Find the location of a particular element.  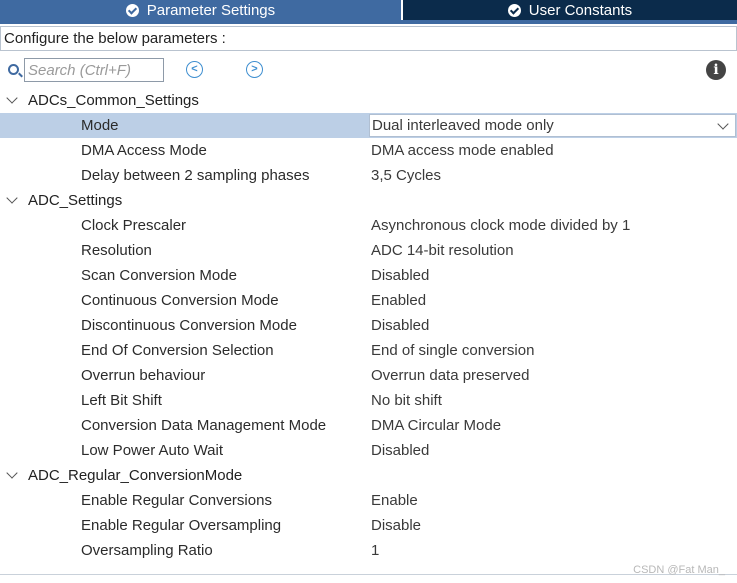

param-row-overrun-behaviour: Overrun behaviour Overrun data preserved is located at coordinates (368, 375).